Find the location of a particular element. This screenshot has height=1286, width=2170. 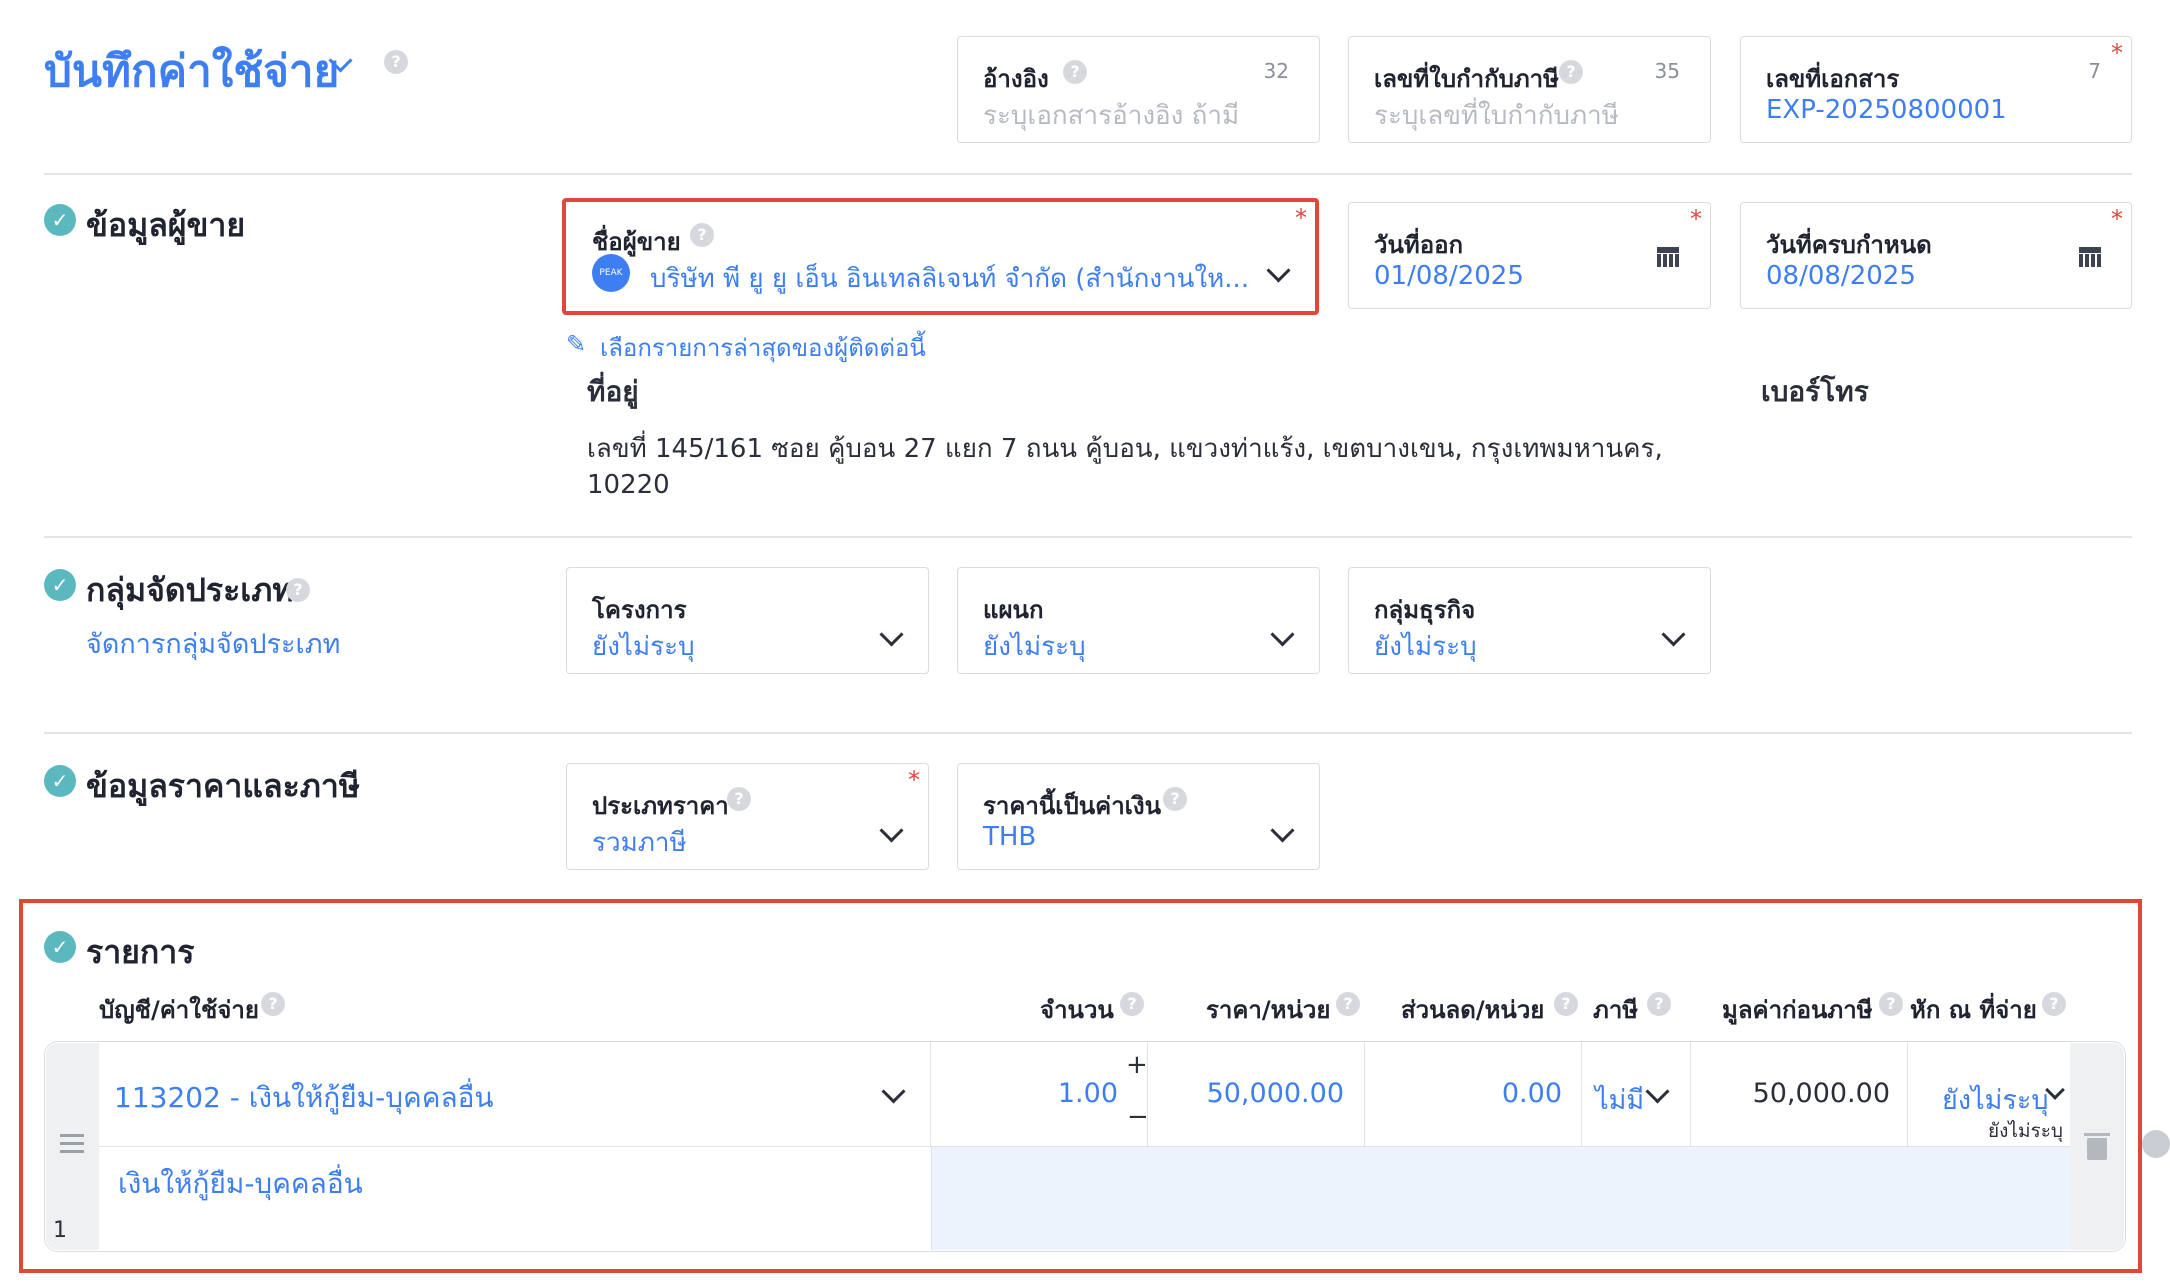

char-counter: 7 is located at coordinates (2094, 71).